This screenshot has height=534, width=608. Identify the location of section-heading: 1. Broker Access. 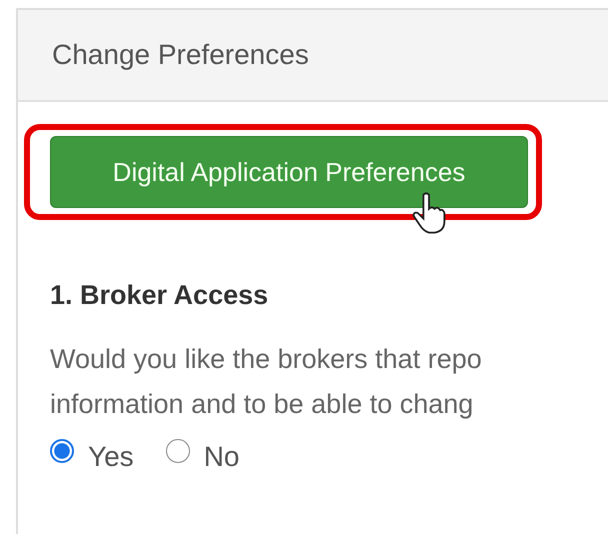
(160, 295).